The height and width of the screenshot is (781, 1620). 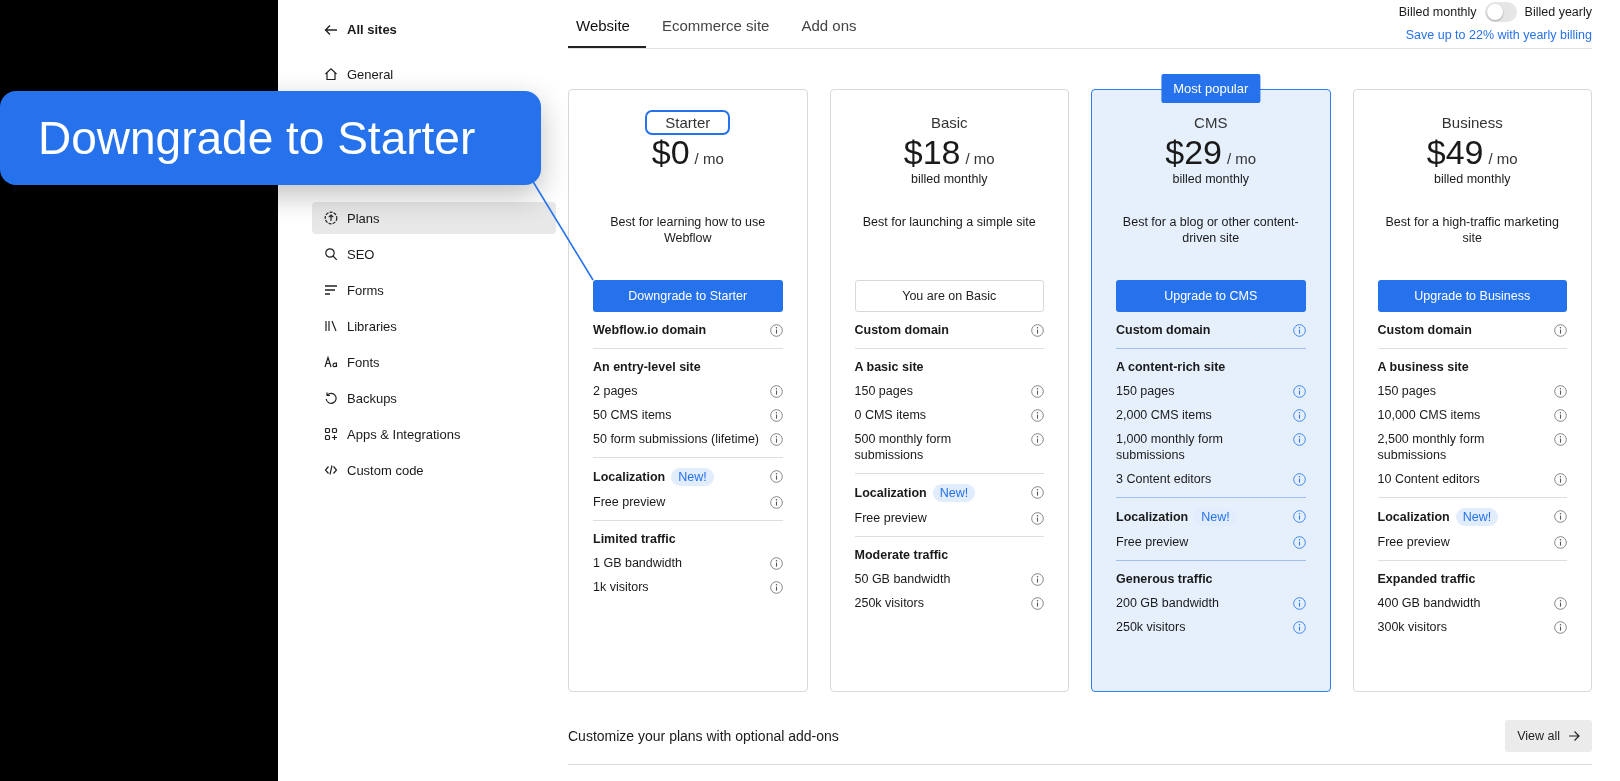 What do you see at coordinates (1215, 517) in the screenshot?
I see `new-badge: New!` at bounding box center [1215, 517].